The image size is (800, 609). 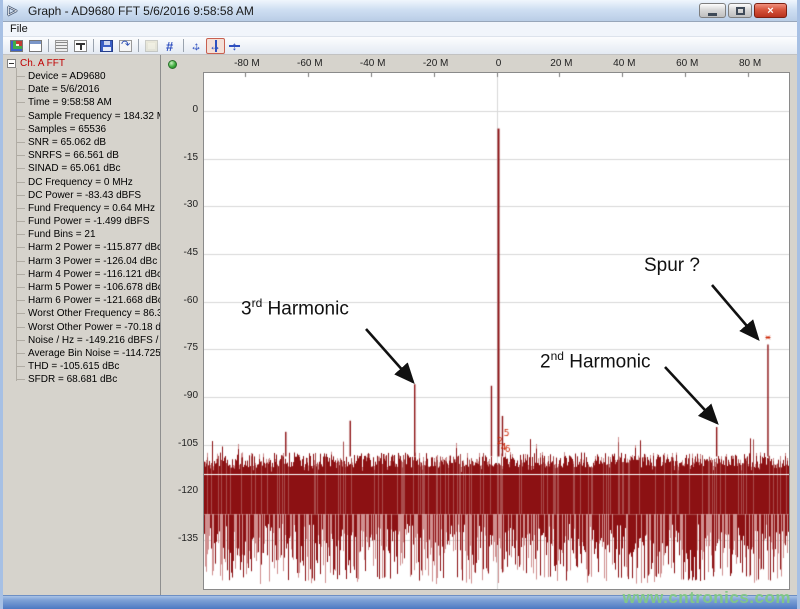 What do you see at coordinates (561, 63) in the screenshot?
I see `x-tick-label: 20 M` at bounding box center [561, 63].